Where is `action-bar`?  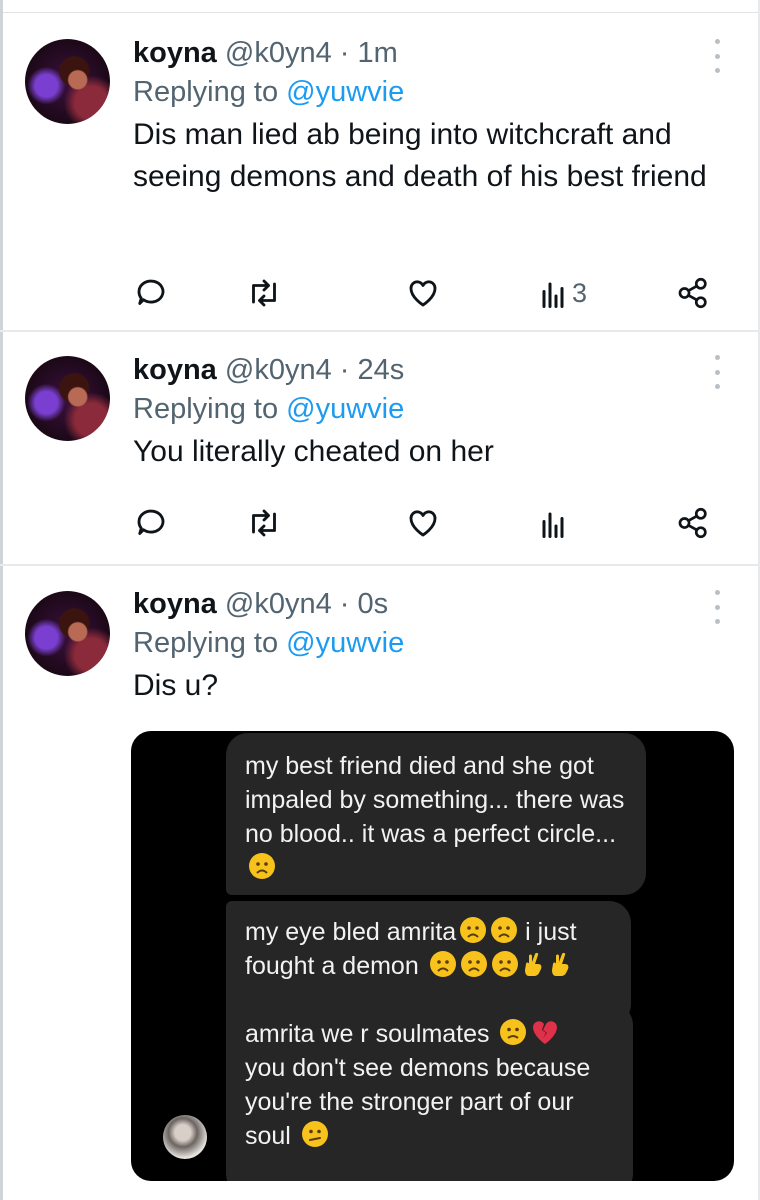
action-bar is located at coordinates (428, 523).